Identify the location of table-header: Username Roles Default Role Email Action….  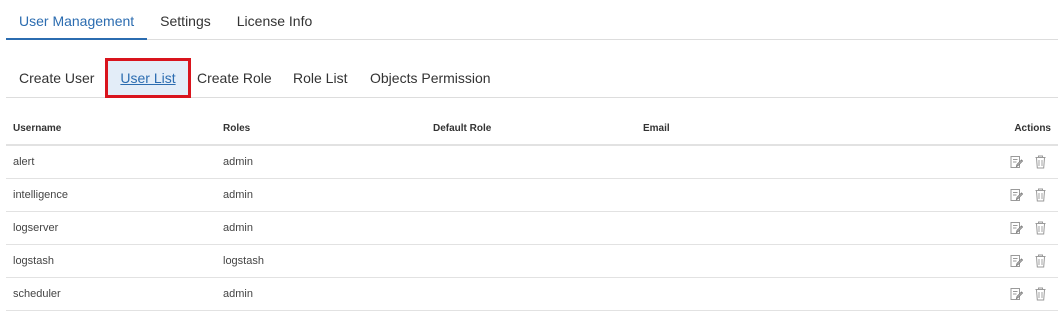
(532, 129).